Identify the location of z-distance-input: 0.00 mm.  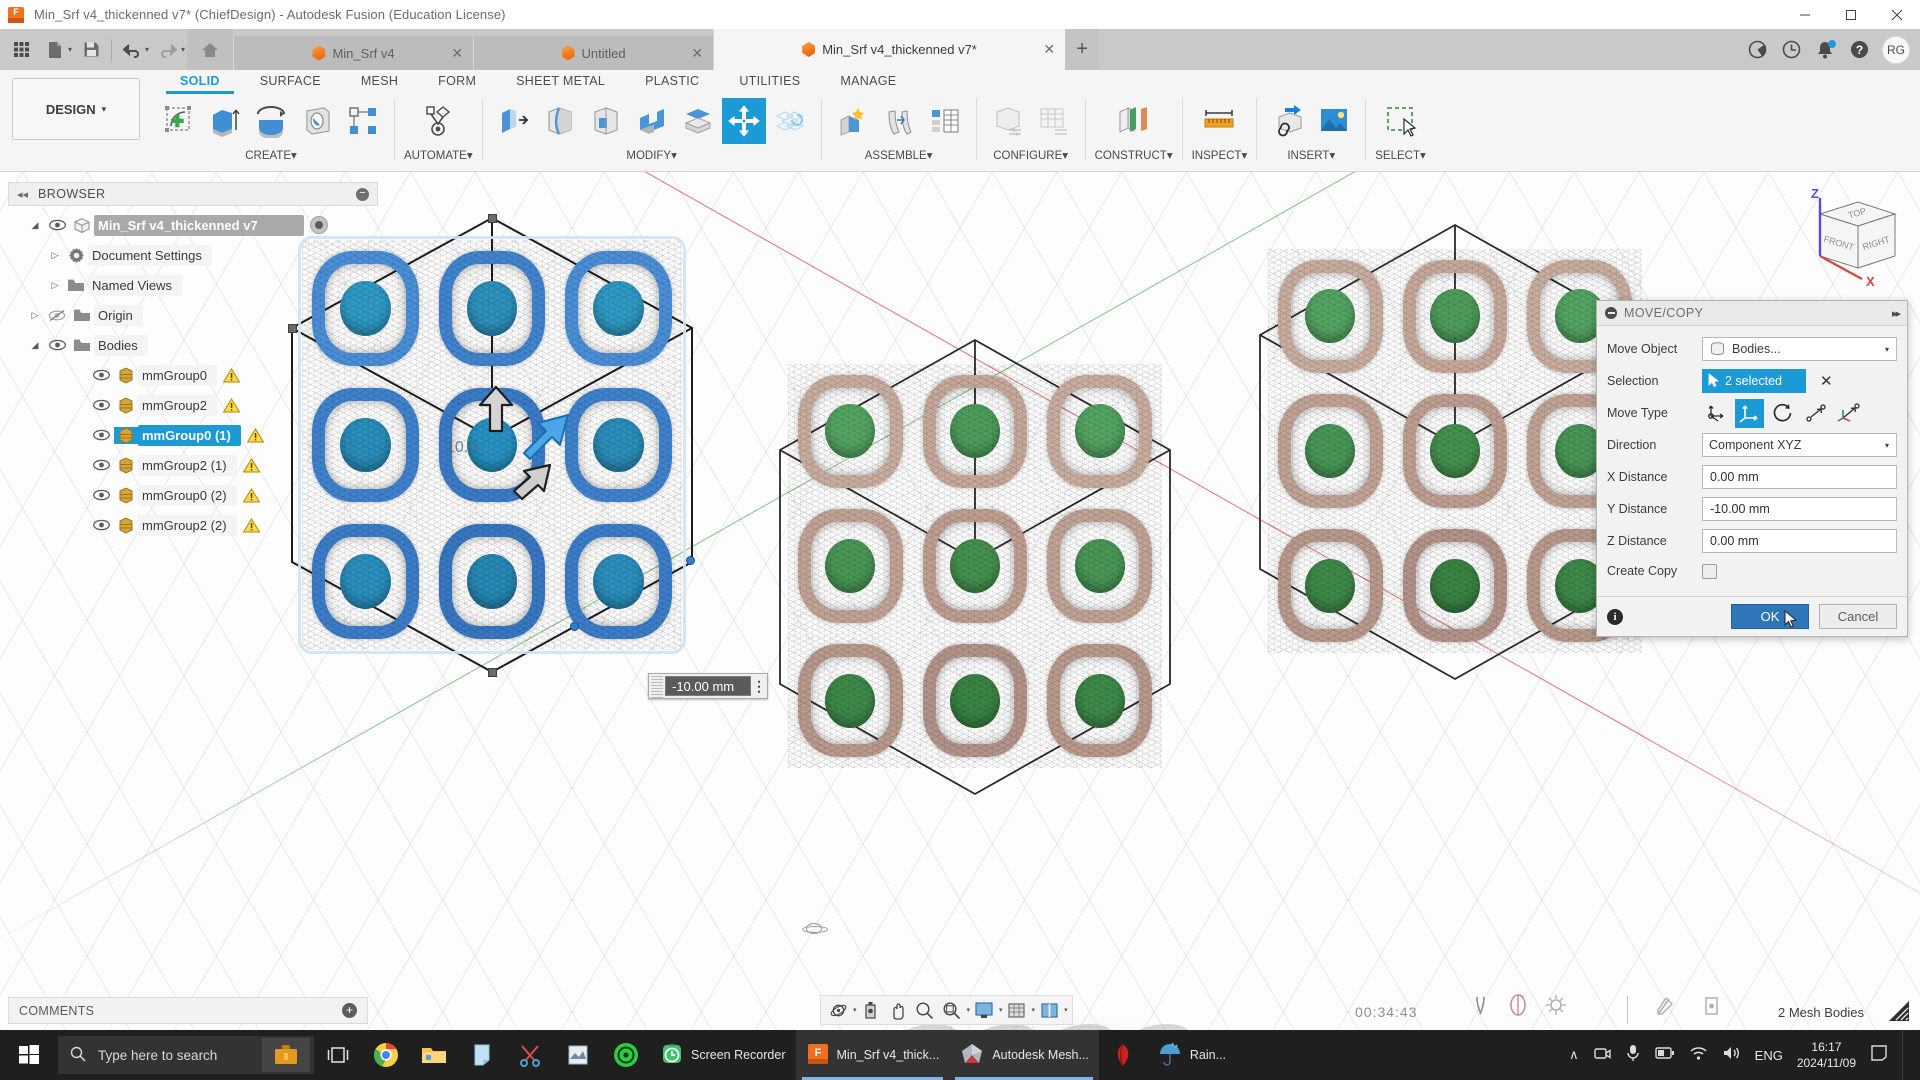
(1799, 541).